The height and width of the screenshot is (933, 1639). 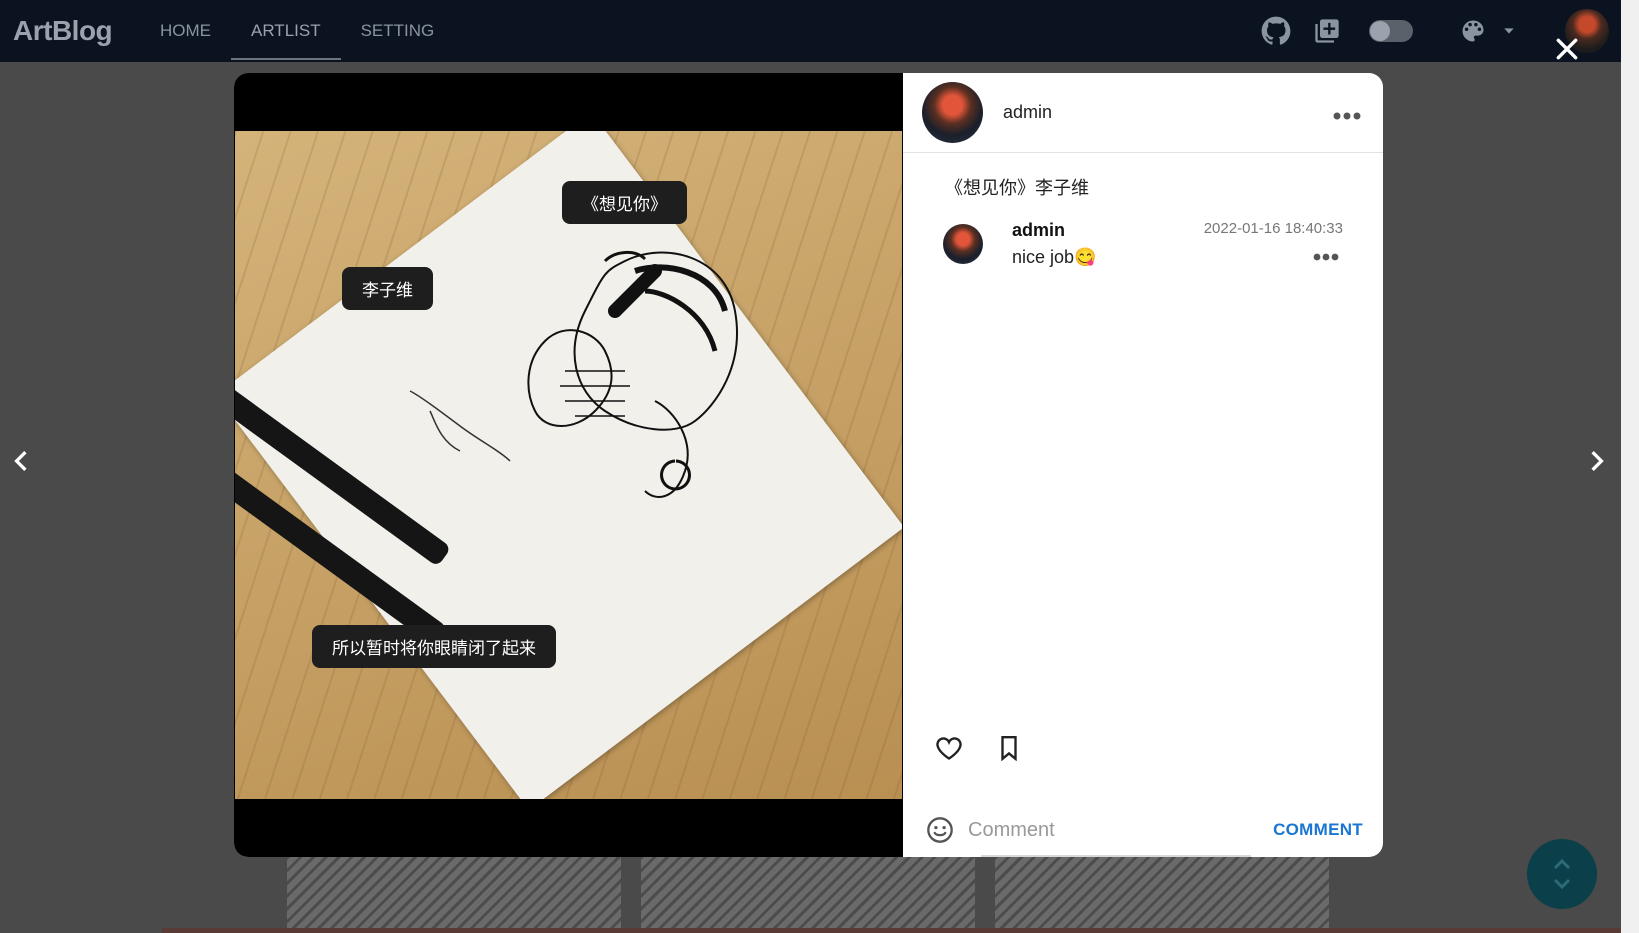 I want to click on artwork-grid, so click(x=808, y=894).